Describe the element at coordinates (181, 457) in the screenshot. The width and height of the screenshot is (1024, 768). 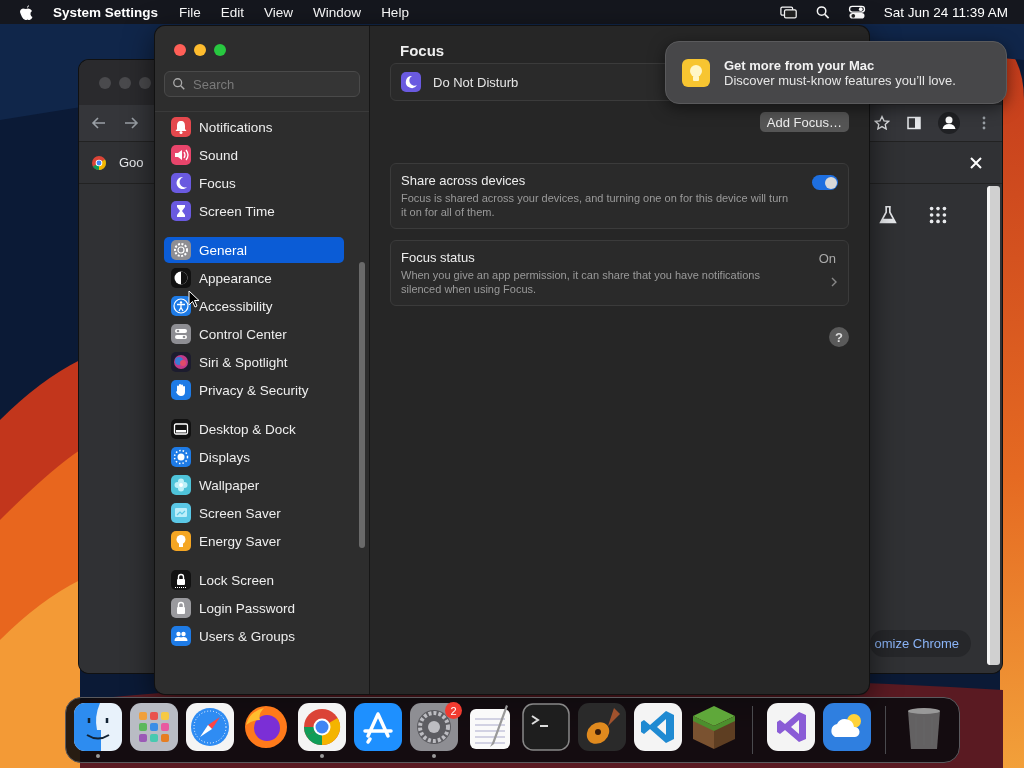
I see `sun-icon` at that location.